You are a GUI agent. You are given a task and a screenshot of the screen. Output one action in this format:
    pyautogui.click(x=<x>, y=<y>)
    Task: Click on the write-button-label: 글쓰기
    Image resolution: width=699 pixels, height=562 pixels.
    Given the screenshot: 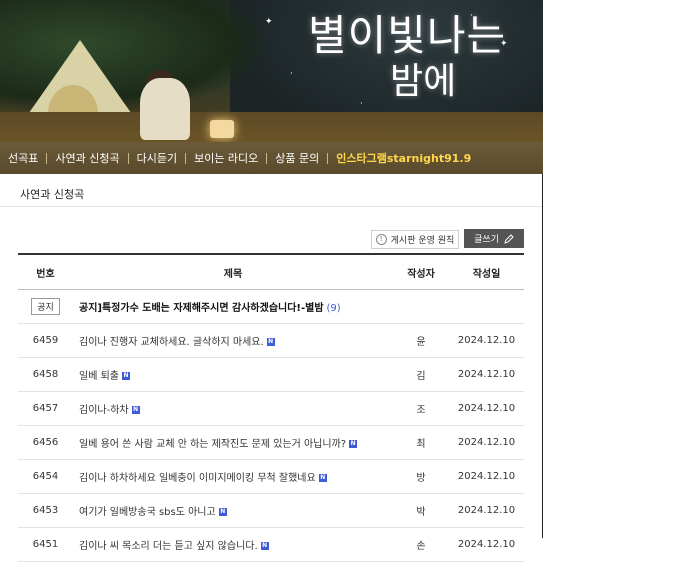 What is the action you would take?
    pyautogui.click(x=486, y=240)
    